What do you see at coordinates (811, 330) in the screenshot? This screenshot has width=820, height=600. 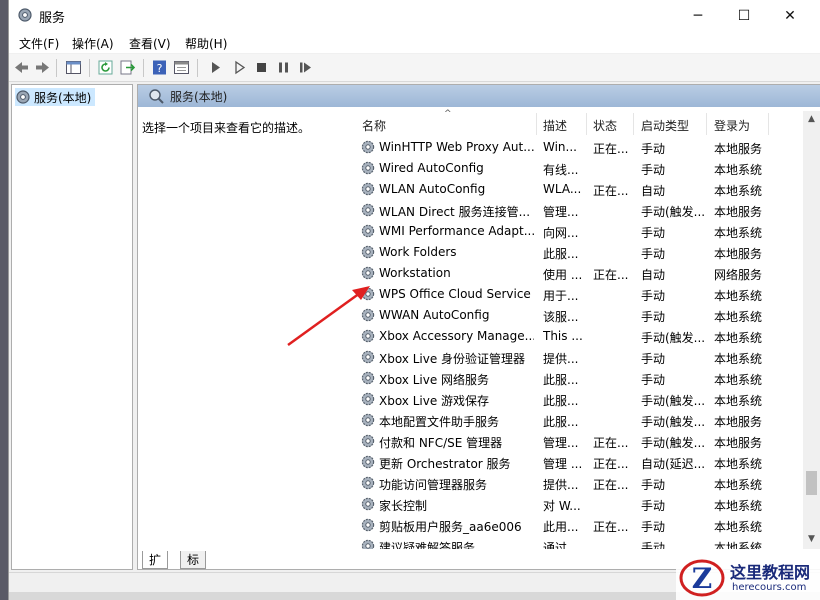 I see `vertical-scrollbar: ▲ ▼` at bounding box center [811, 330].